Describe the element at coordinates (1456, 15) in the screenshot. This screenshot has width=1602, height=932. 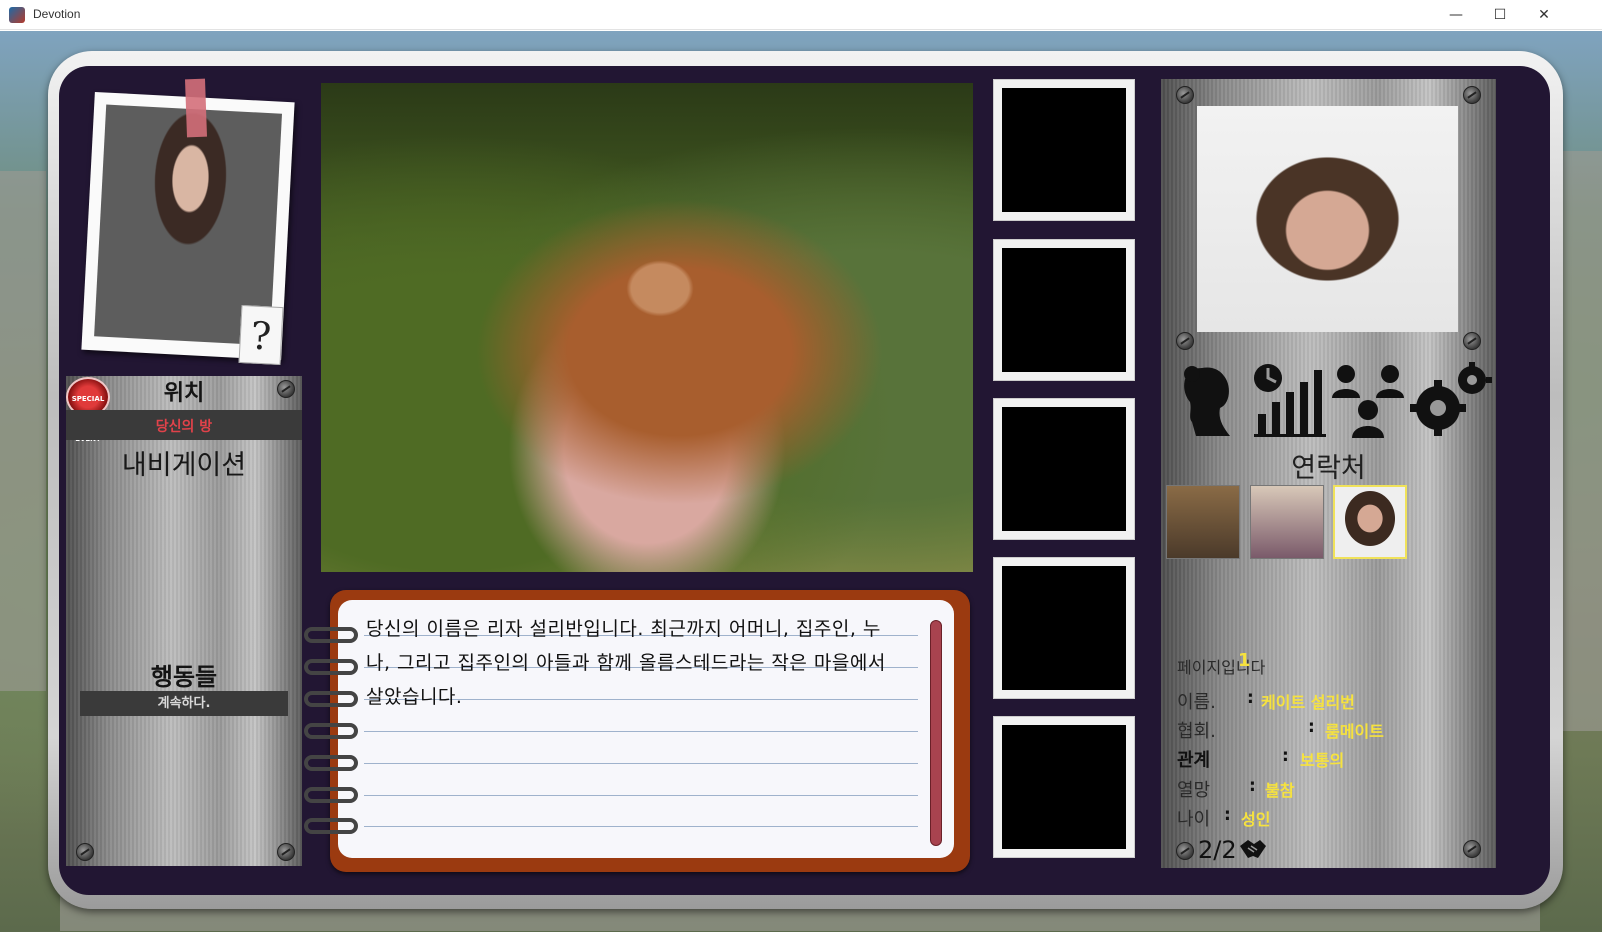
I see `minimize-button: —` at that location.